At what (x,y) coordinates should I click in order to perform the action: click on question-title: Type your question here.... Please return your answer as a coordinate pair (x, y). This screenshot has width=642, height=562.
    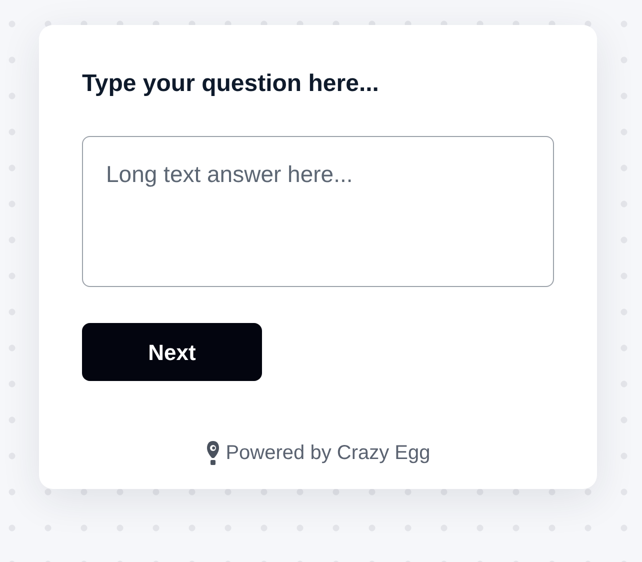
    Looking at the image, I should click on (231, 84).